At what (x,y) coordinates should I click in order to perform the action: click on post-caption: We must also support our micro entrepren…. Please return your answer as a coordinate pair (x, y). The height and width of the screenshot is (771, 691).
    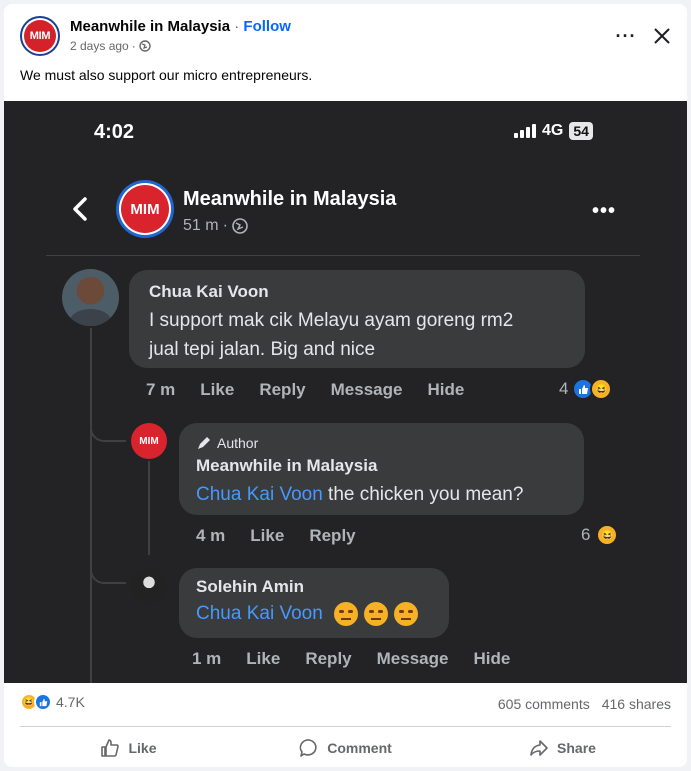
    Looking at the image, I should click on (166, 75).